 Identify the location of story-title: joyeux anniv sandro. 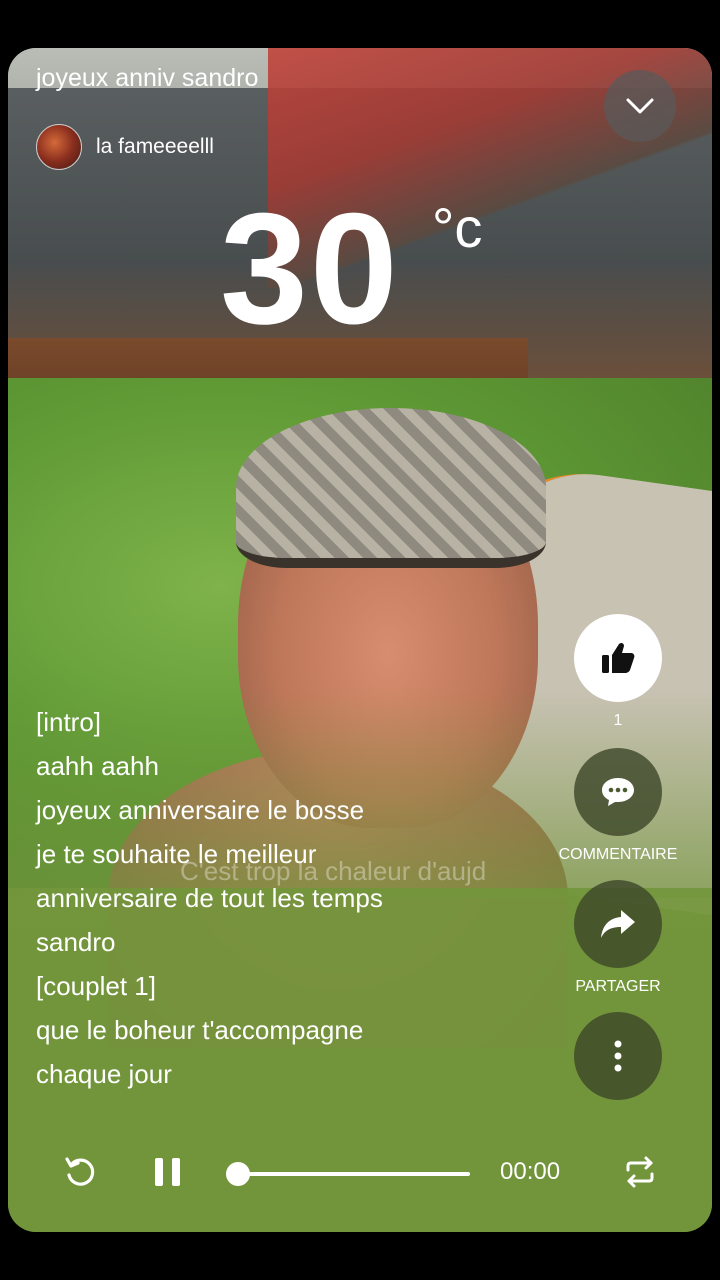
(147, 78).